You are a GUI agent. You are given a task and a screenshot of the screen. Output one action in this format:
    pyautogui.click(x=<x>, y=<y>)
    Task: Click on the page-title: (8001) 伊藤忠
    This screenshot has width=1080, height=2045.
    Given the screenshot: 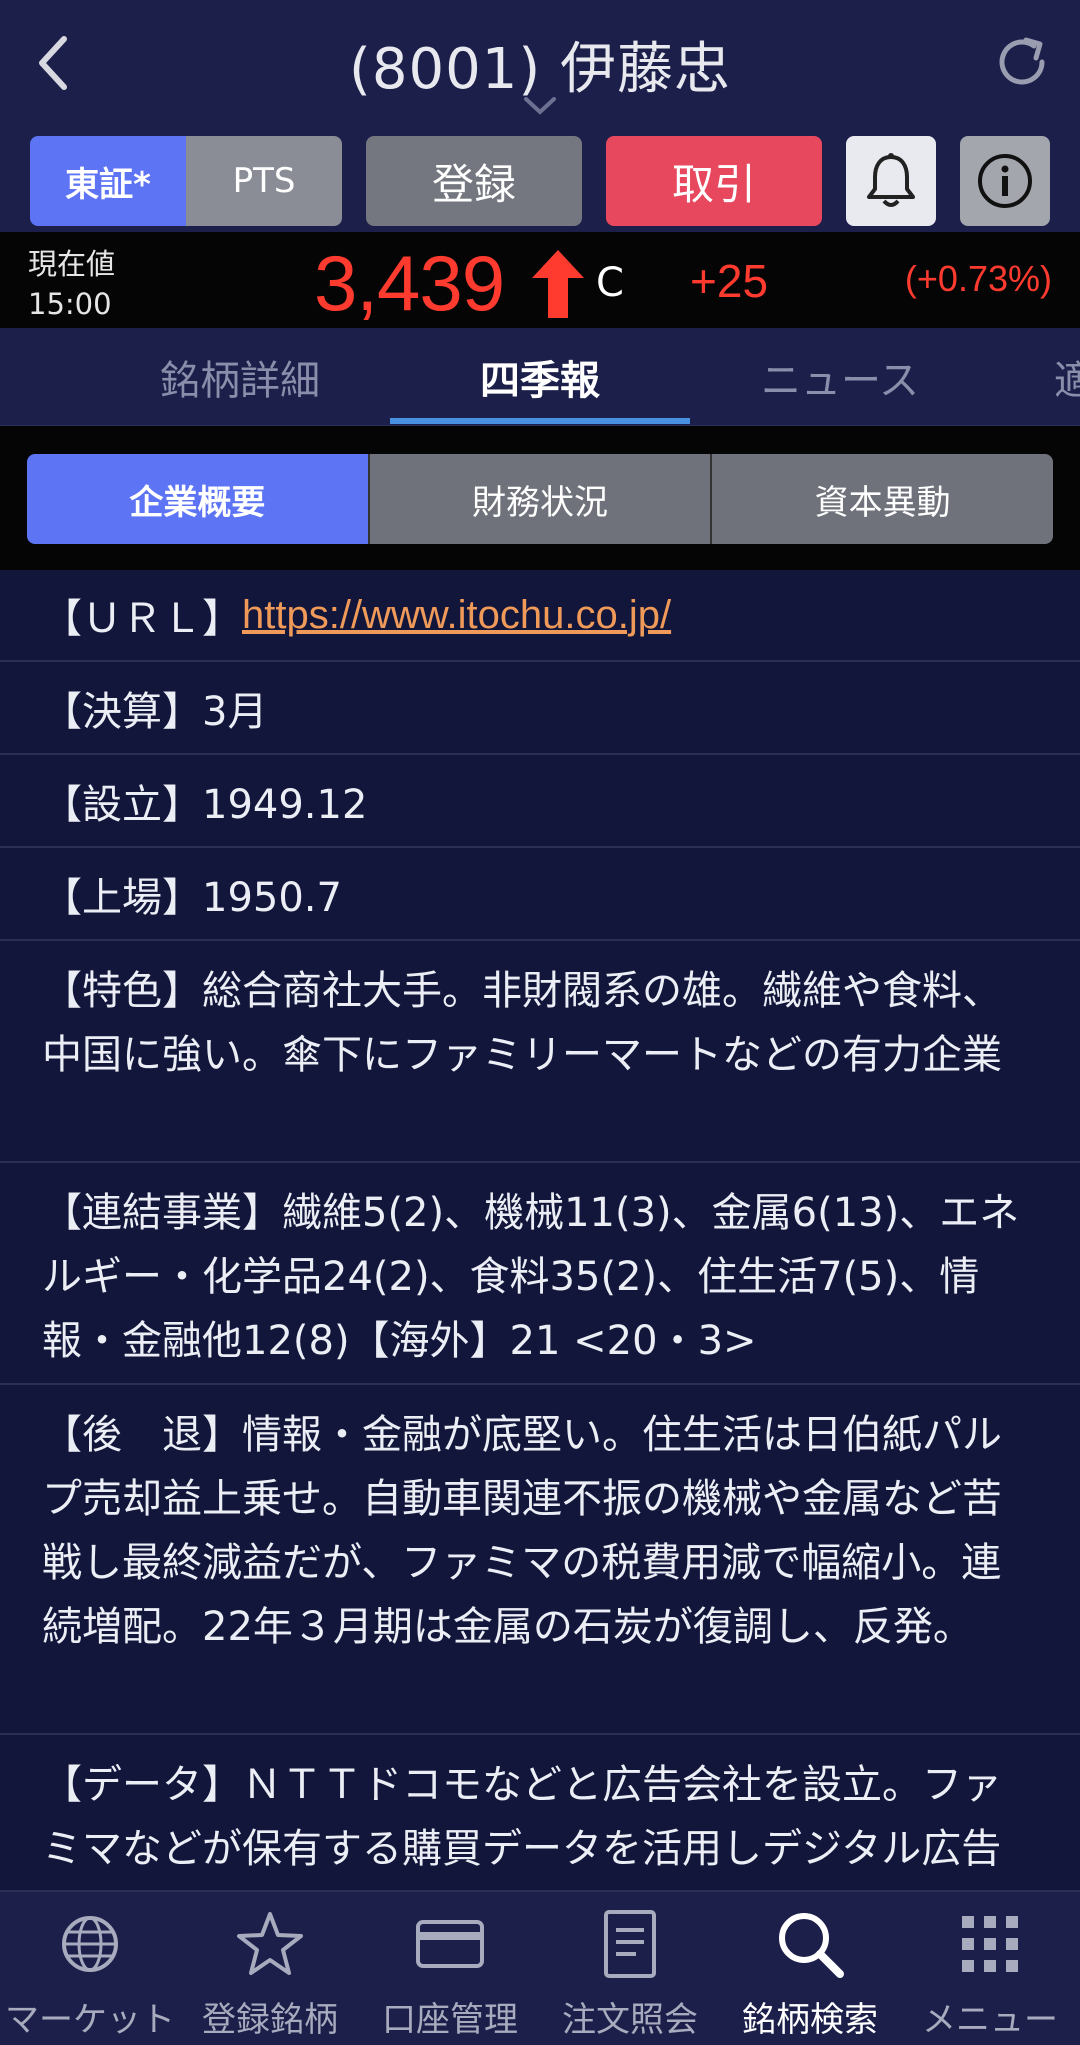 What is the action you would take?
    pyautogui.click(x=540, y=64)
    